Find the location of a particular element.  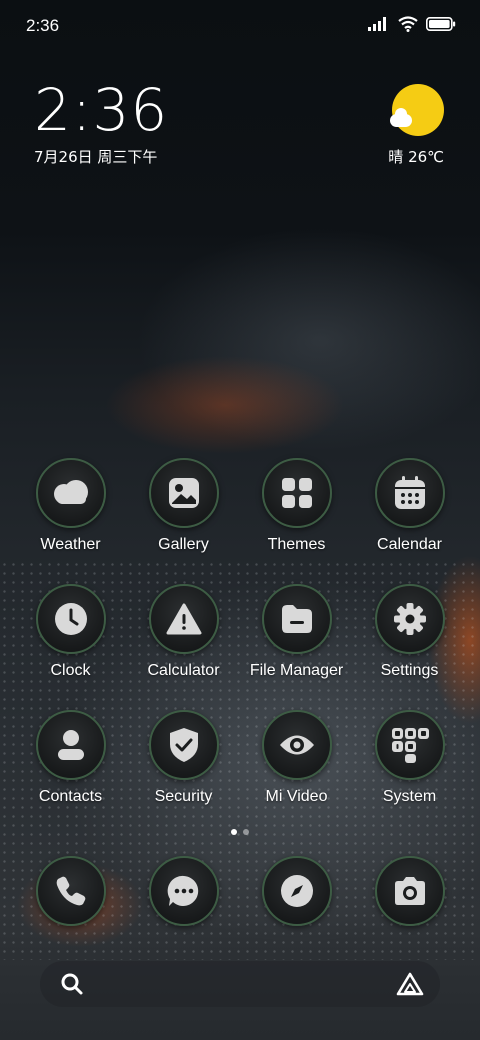

app-clock: Clock is located at coordinates (70, 632).